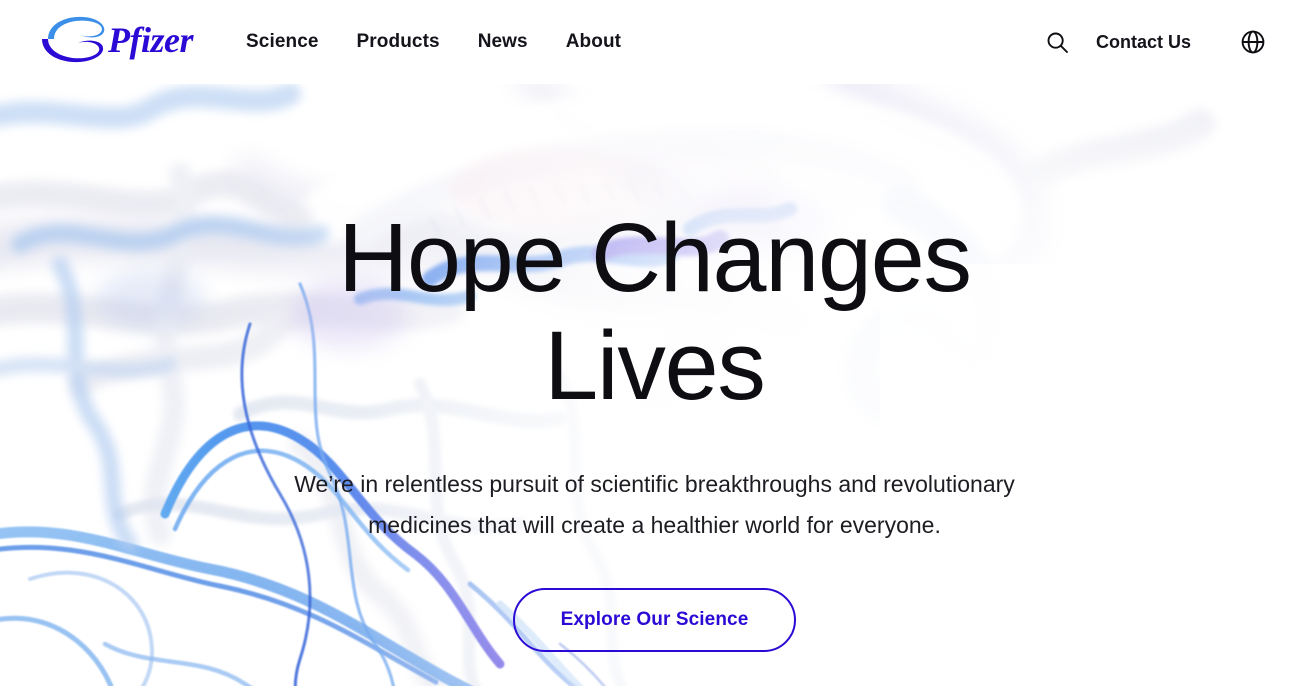 The height and width of the screenshot is (686, 1309). I want to click on nav-item-products: Products, so click(398, 42).